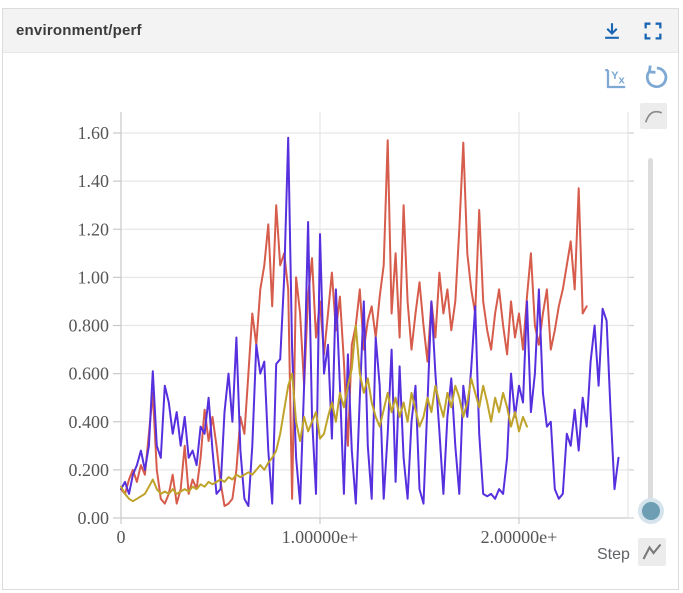  I want to click on y-tick-label: 1.40, so click(94, 181).